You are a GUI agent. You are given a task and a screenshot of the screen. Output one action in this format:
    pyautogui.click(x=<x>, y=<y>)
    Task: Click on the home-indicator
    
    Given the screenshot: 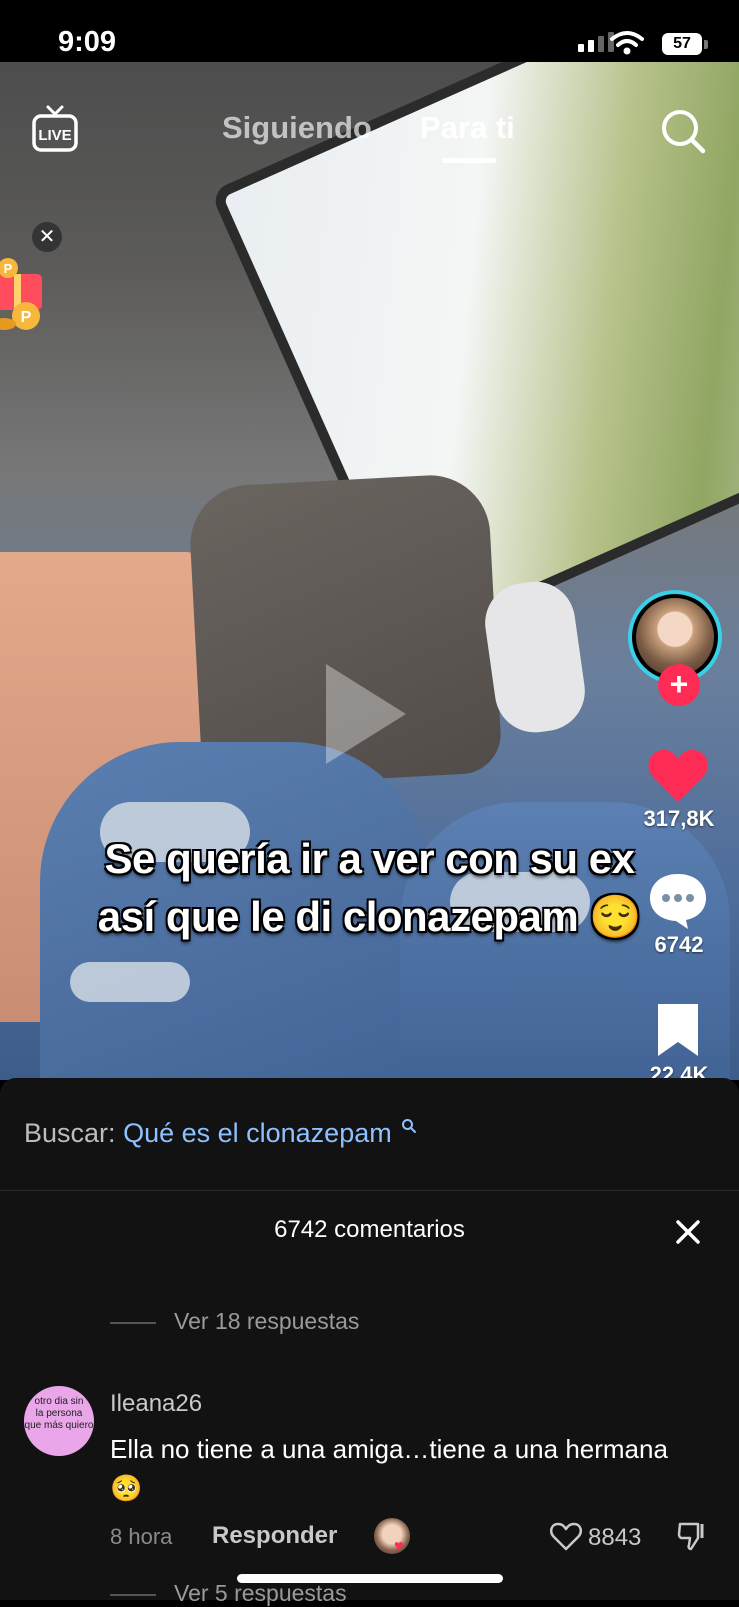 What is the action you would take?
    pyautogui.click(x=370, y=1578)
    